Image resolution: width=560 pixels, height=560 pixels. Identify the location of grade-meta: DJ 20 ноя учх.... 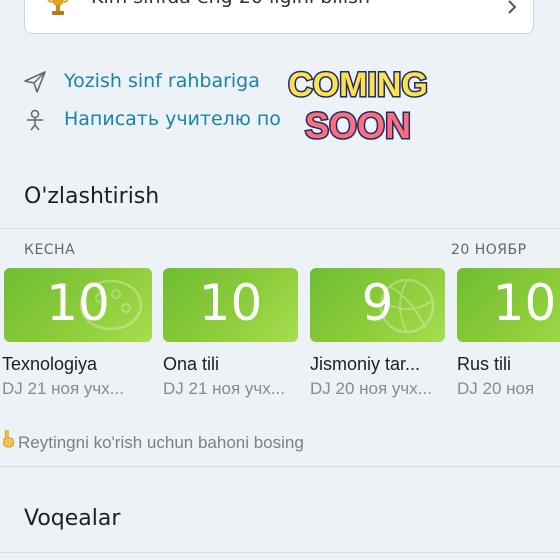
(371, 388).